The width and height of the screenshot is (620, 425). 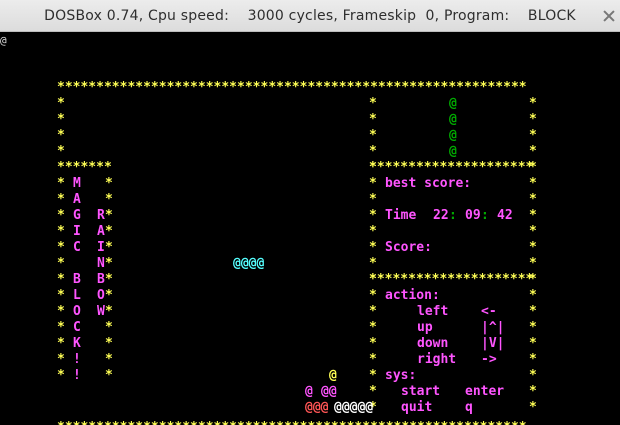 What do you see at coordinates (77, 183) in the screenshot?
I see `title-letter: M` at bounding box center [77, 183].